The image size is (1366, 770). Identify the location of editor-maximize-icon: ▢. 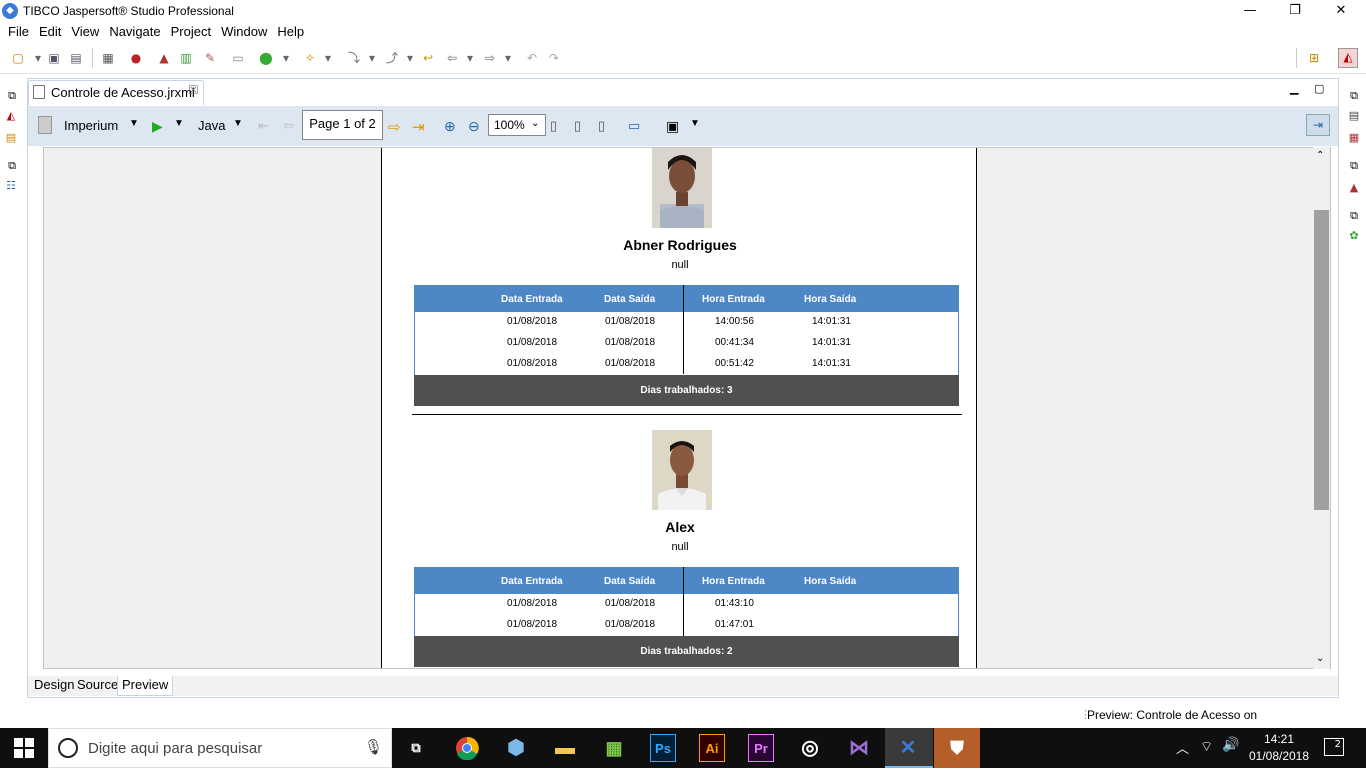
(1319, 88).